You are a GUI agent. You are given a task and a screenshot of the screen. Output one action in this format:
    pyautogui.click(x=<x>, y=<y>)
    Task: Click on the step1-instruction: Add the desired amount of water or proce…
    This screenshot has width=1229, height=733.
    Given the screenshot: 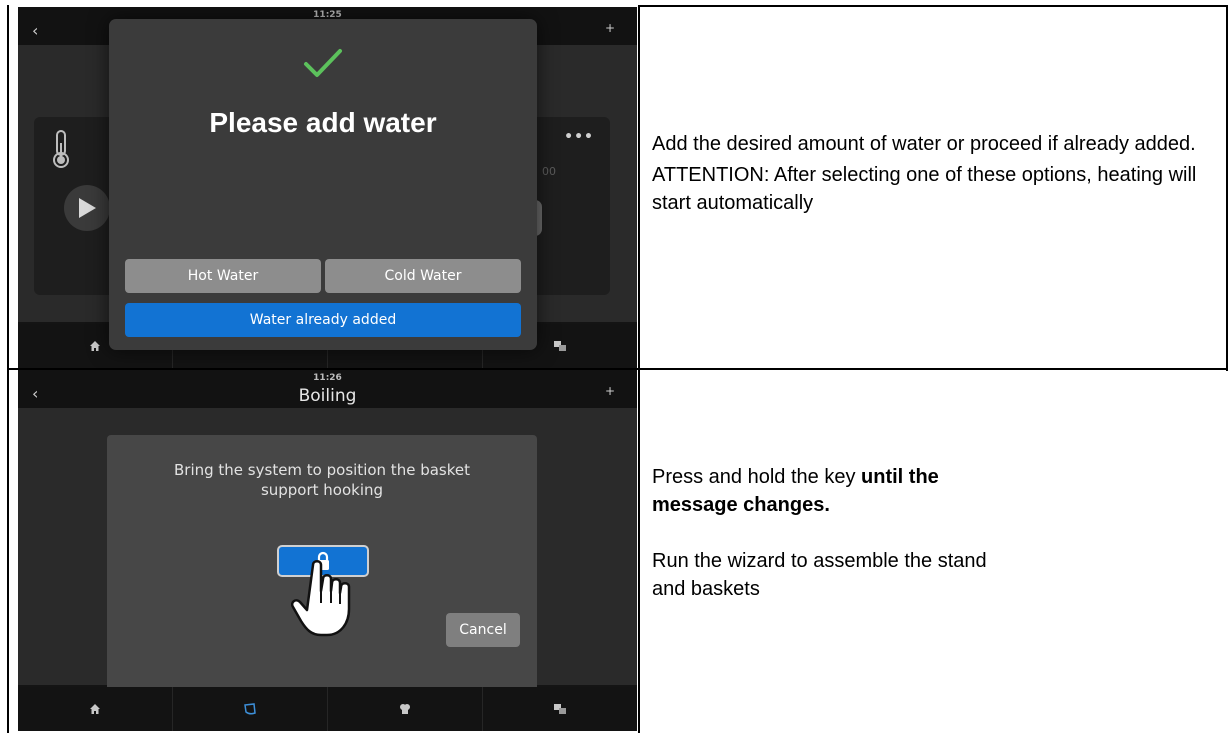 What is the action you would take?
    pyautogui.click(x=932, y=173)
    